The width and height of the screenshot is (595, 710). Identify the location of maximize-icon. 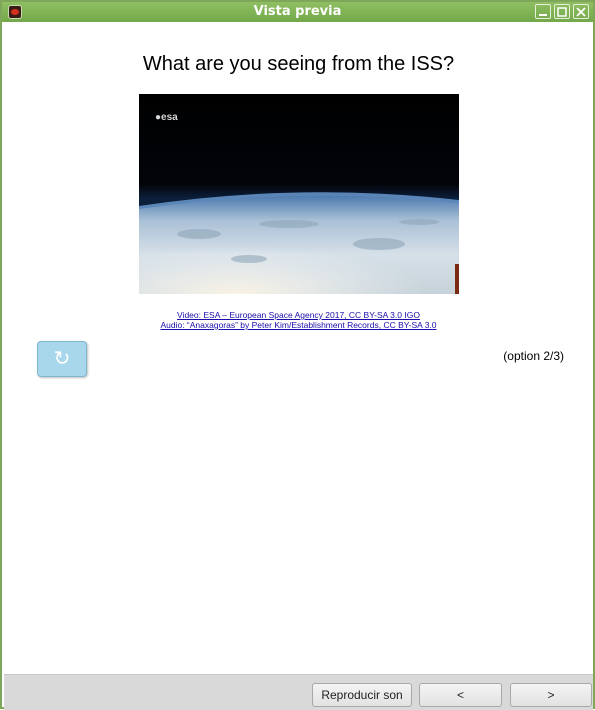
(562, 12).